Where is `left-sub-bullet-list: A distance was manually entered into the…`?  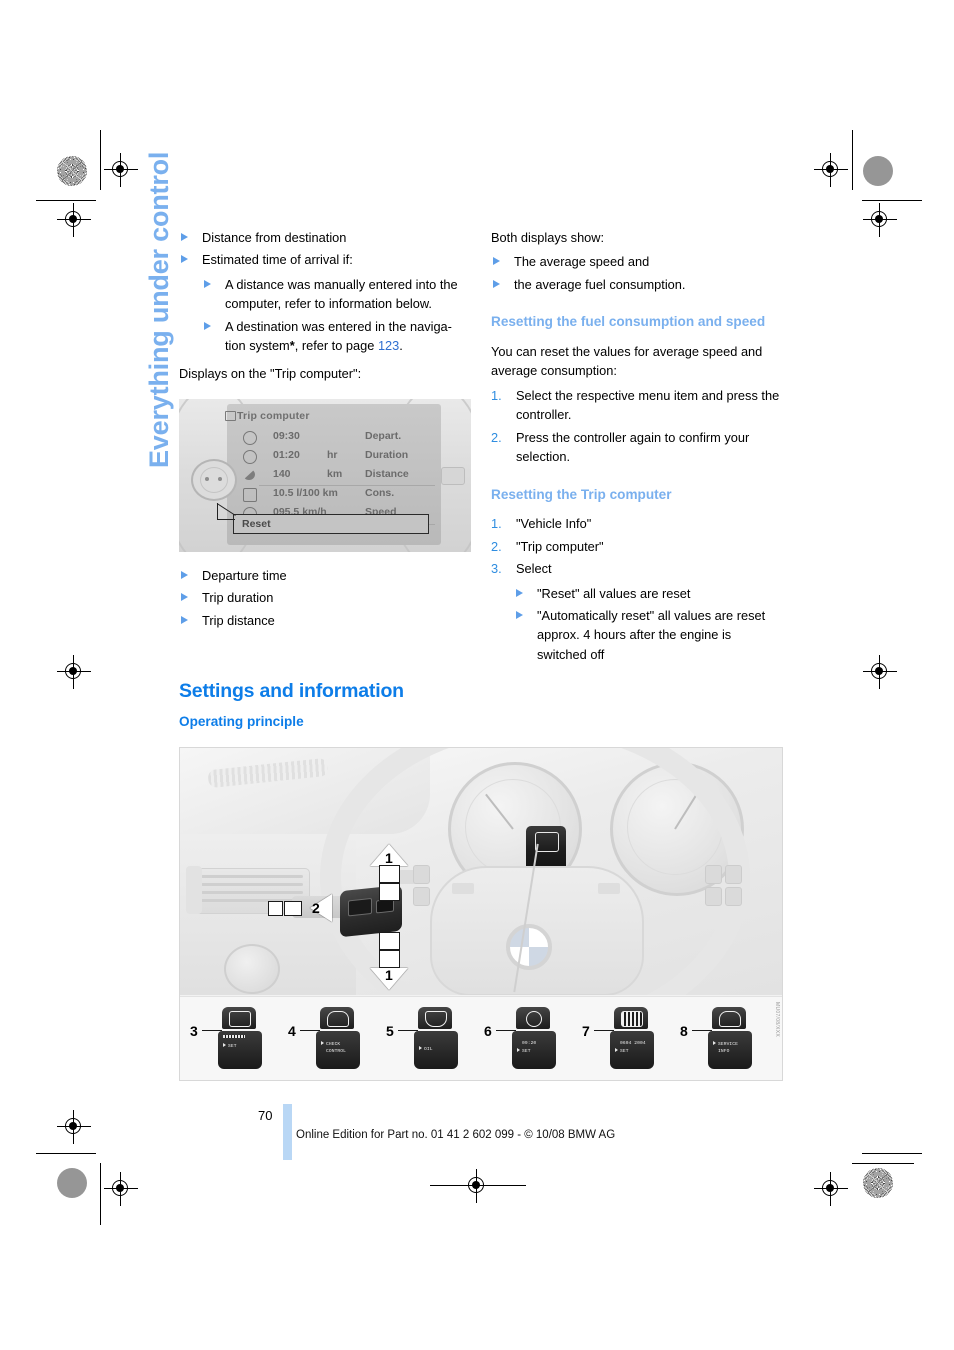
left-sub-bullet-list: A distance was manually entered into the… is located at coordinates (336, 315).